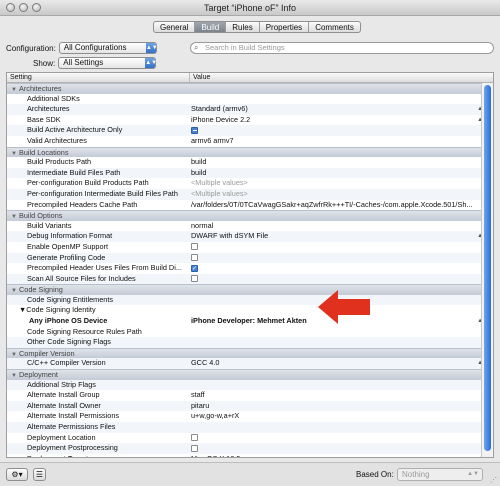 This screenshot has height=486, width=500. What do you see at coordinates (205, 363) in the screenshot?
I see `setting-value-text: GCC 4.0` at bounding box center [205, 363].